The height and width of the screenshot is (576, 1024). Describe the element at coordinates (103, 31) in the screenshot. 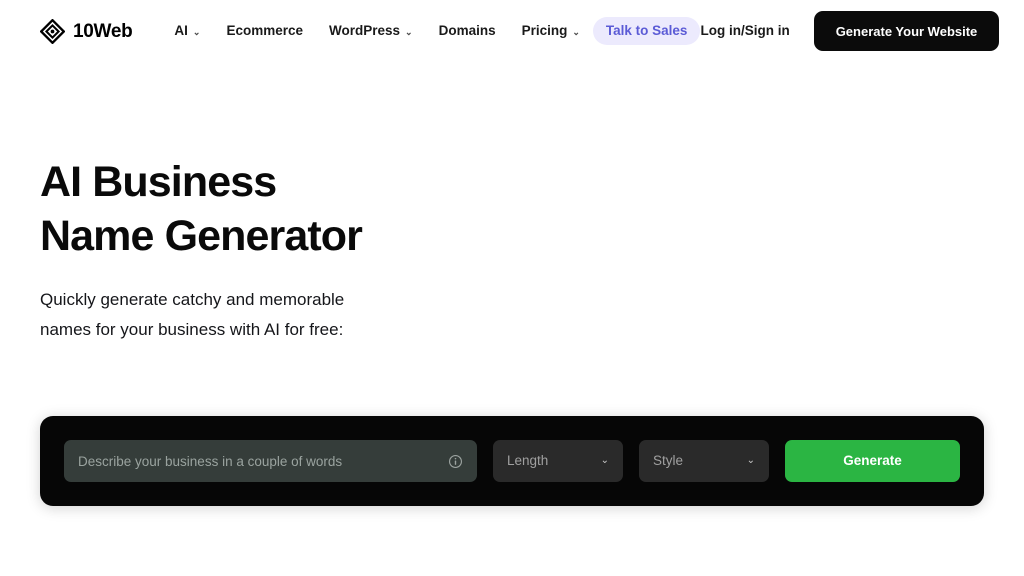

I see `brand-name: 10Web` at that location.